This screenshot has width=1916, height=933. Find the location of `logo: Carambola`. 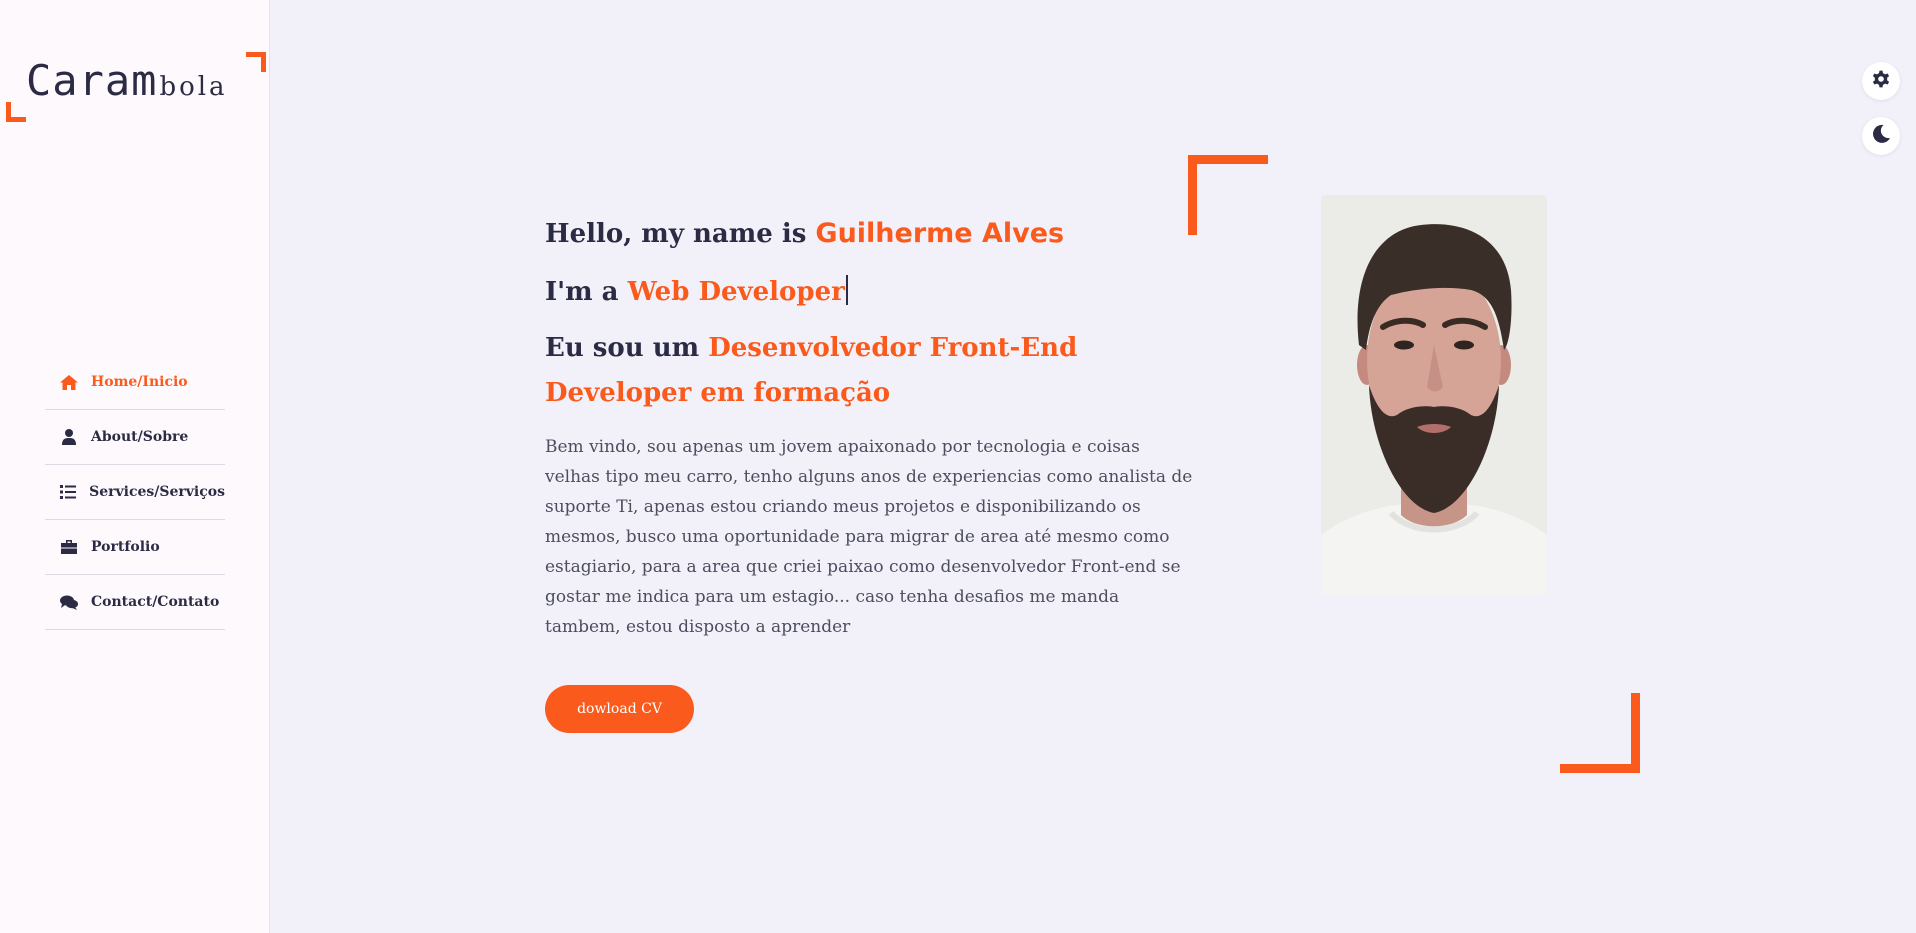

logo: Carambola is located at coordinates (136, 87).